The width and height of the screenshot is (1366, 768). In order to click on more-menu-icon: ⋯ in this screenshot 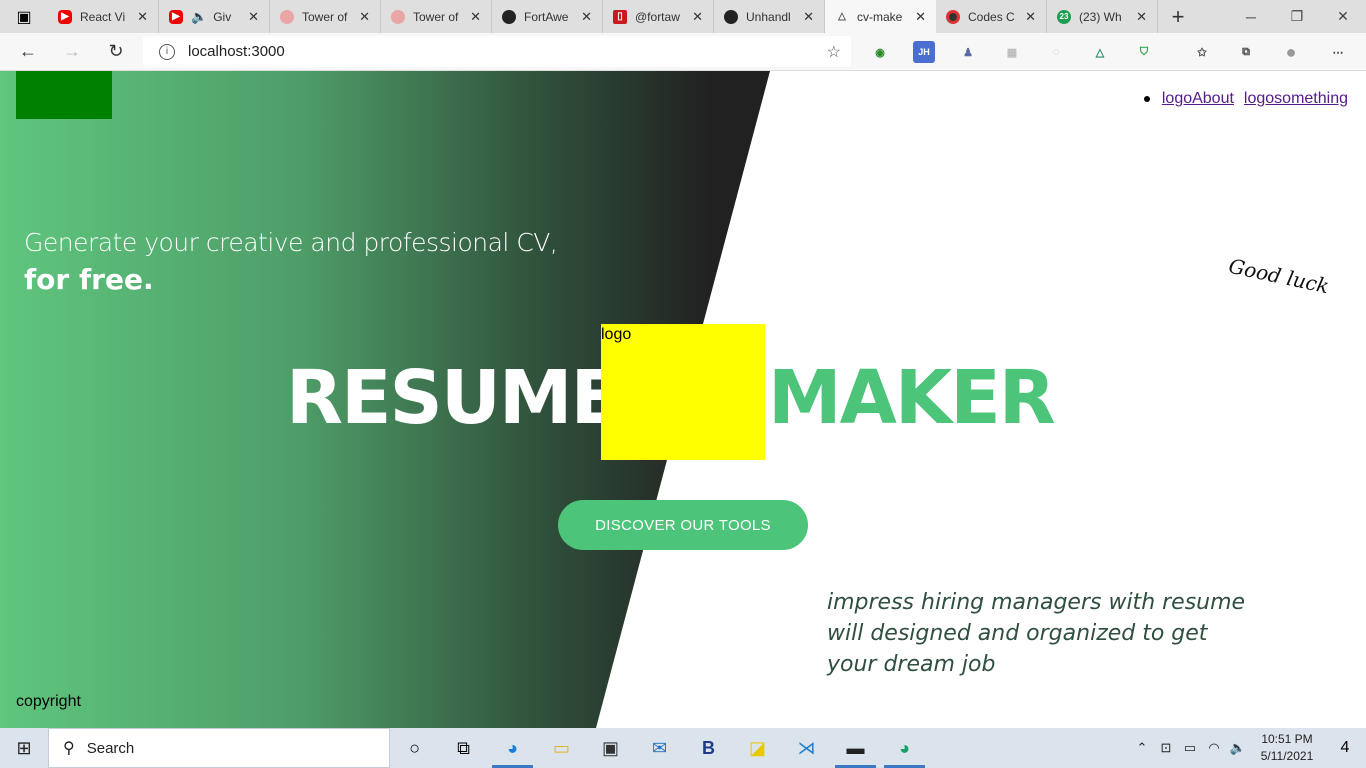, I will do `click(1338, 52)`.